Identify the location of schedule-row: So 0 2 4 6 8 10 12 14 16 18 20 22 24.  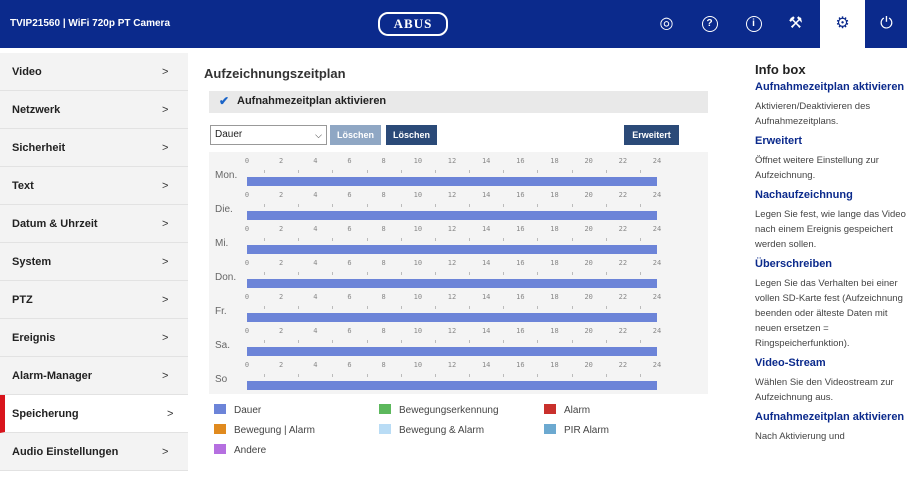
(458, 375).